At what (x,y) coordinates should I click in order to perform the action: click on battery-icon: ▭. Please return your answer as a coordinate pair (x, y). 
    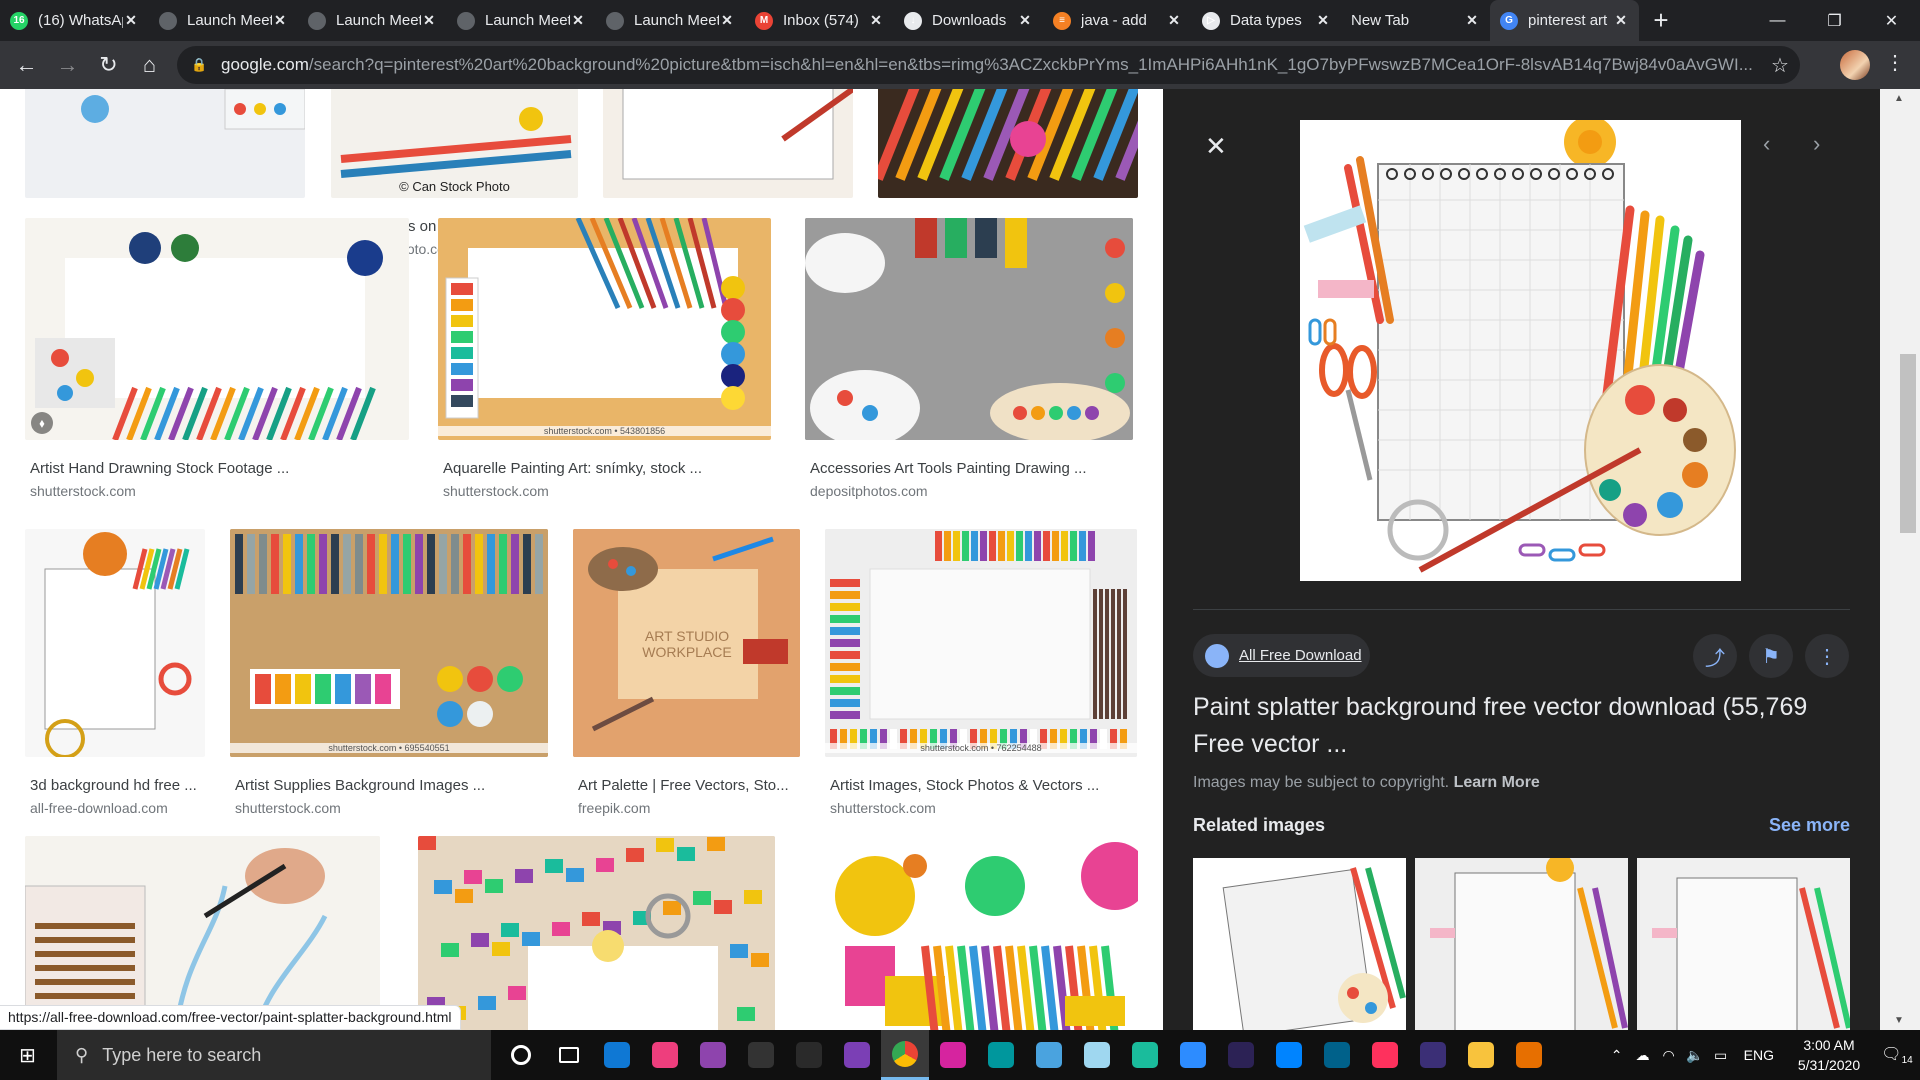
    Looking at the image, I should click on (1721, 1055).